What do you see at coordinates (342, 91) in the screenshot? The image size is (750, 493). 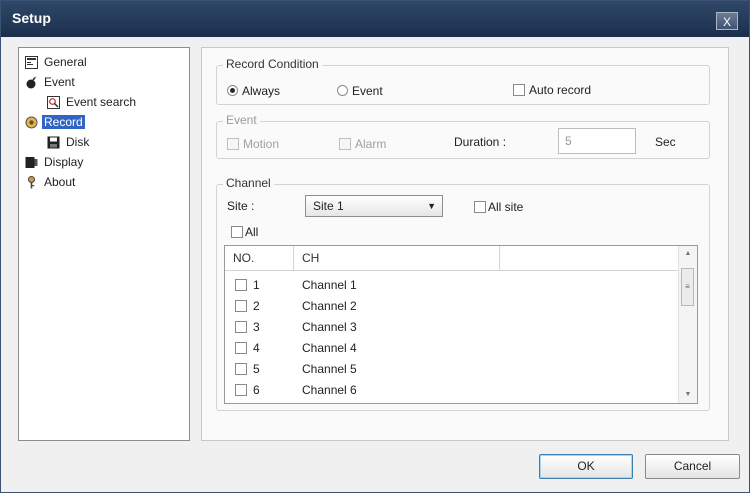 I see `radio-icon` at bounding box center [342, 91].